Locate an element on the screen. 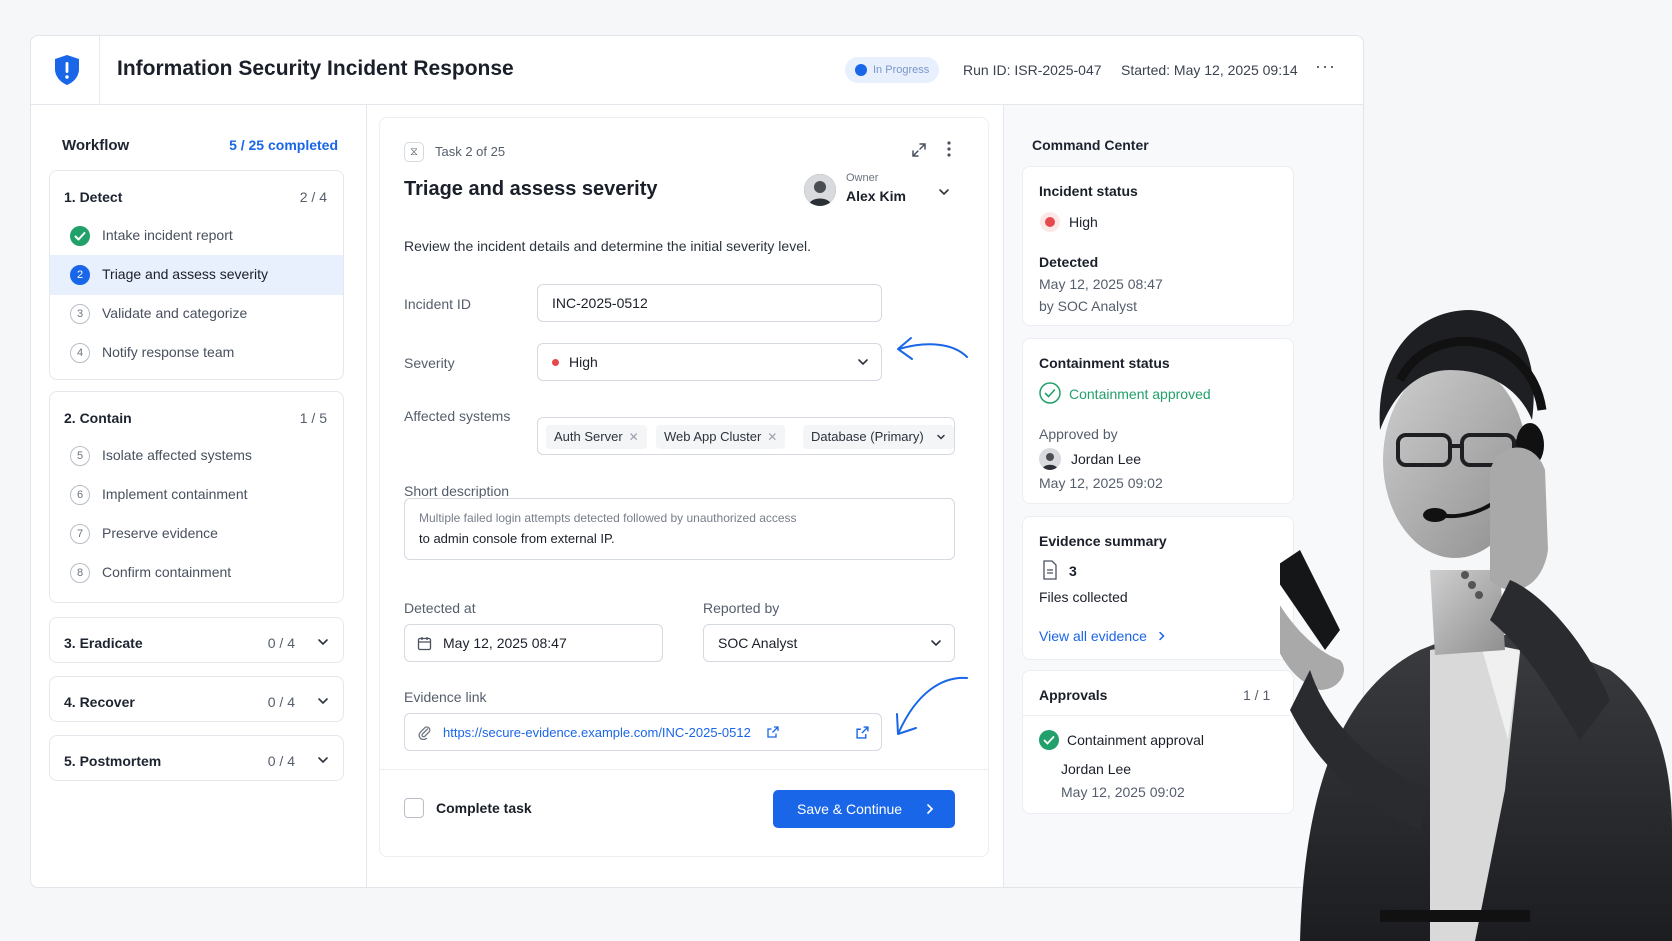  step-validate-and-categorize: 3 Validate and categorize is located at coordinates (196, 314).